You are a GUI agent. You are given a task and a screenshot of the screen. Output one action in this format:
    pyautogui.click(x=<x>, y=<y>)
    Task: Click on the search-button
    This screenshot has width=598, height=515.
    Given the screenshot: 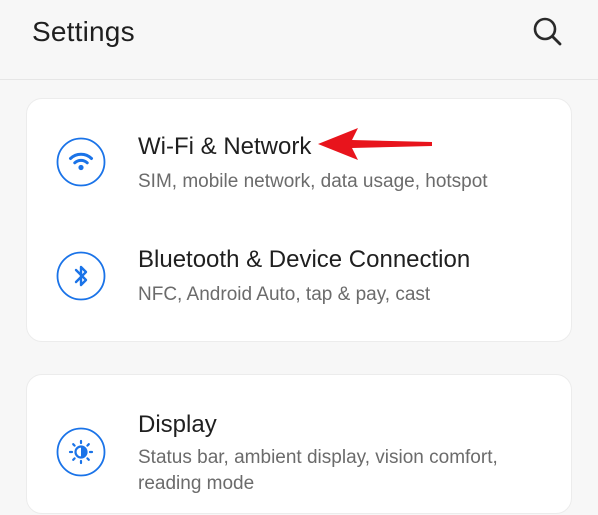 What is the action you would take?
    pyautogui.click(x=548, y=32)
    